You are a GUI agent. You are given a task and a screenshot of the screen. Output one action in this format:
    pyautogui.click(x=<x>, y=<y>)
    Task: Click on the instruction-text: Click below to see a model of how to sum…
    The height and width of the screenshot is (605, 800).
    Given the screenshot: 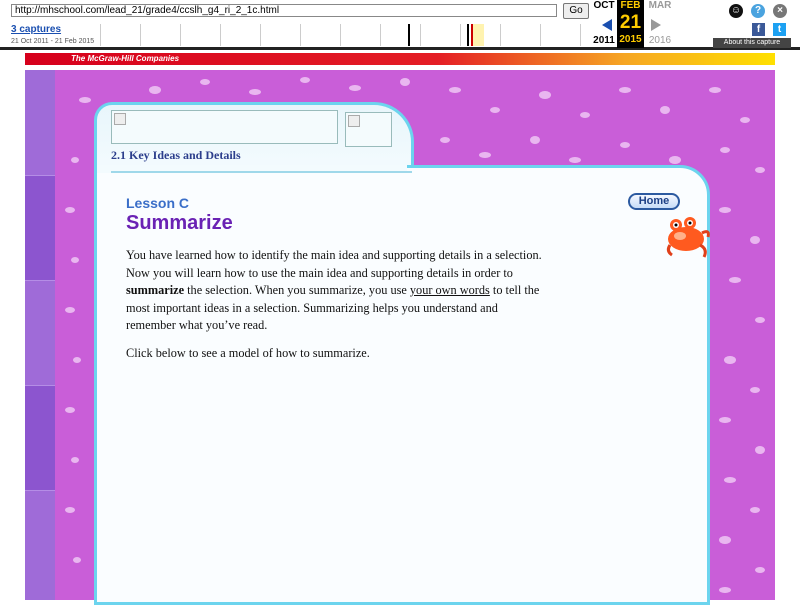 What is the action you would take?
    pyautogui.click(x=248, y=353)
    